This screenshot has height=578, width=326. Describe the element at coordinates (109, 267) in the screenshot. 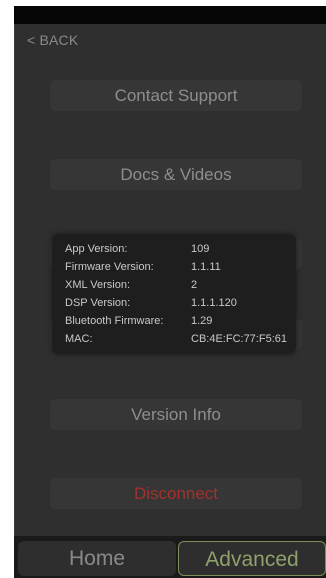

I see `firmware-version-label: Firmware Version:` at that location.